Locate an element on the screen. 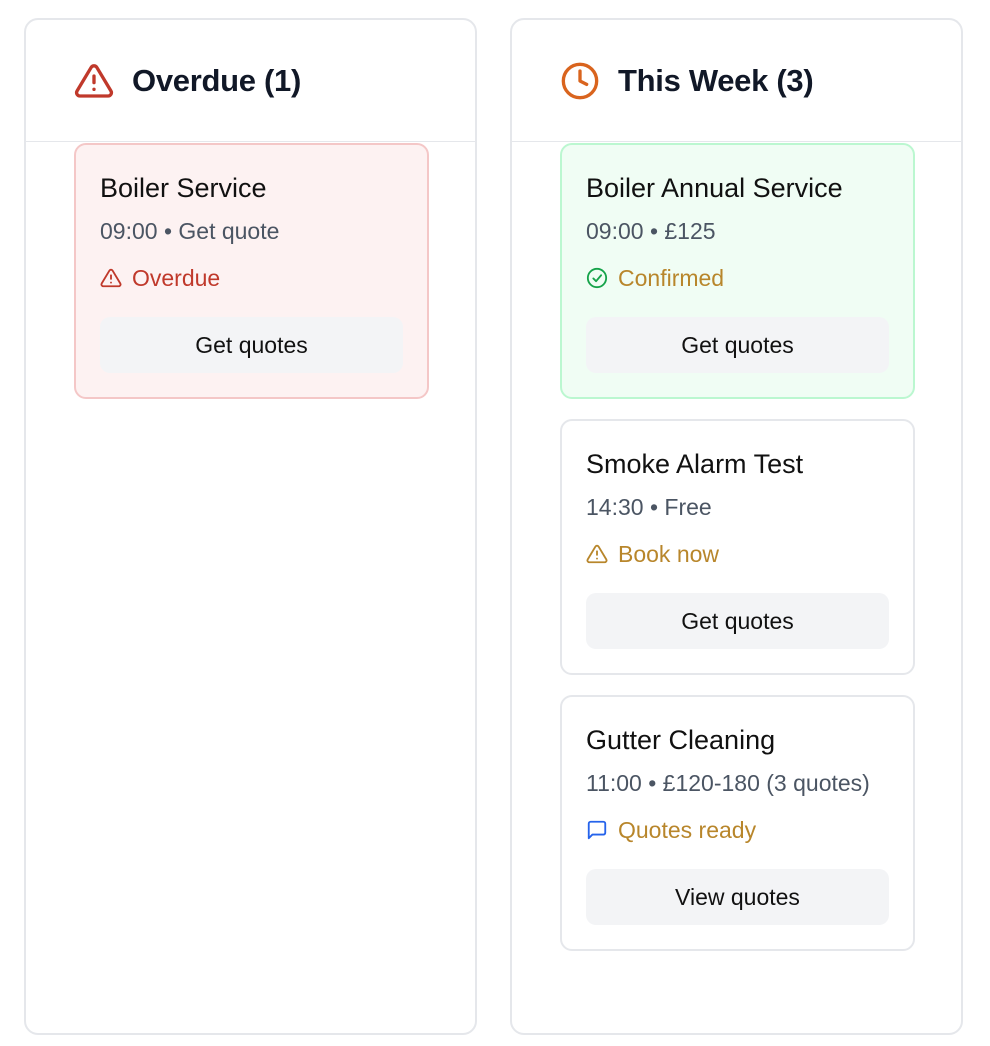  overdue-column-header: Overdue (1) is located at coordinates (250, 81).